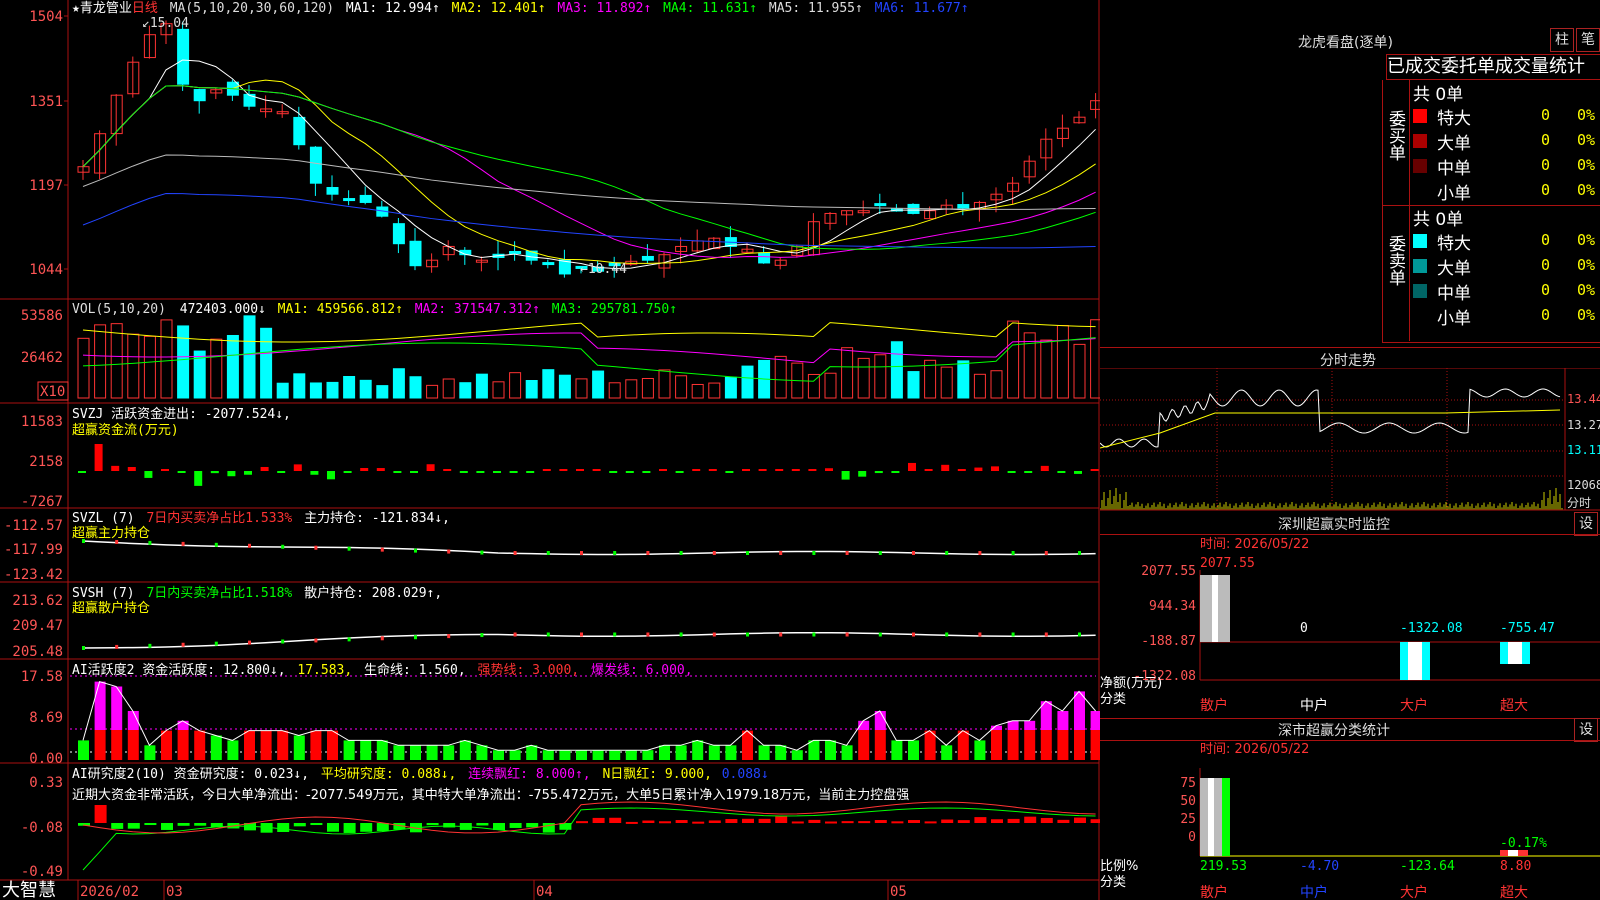 Image resolution: width=1600 pixels, height=900 pixels. What do you see at coordinates (1562, 40) in the screenshot?
I see `bar-mode-button: 柱` at bounding box center [1562, 40].